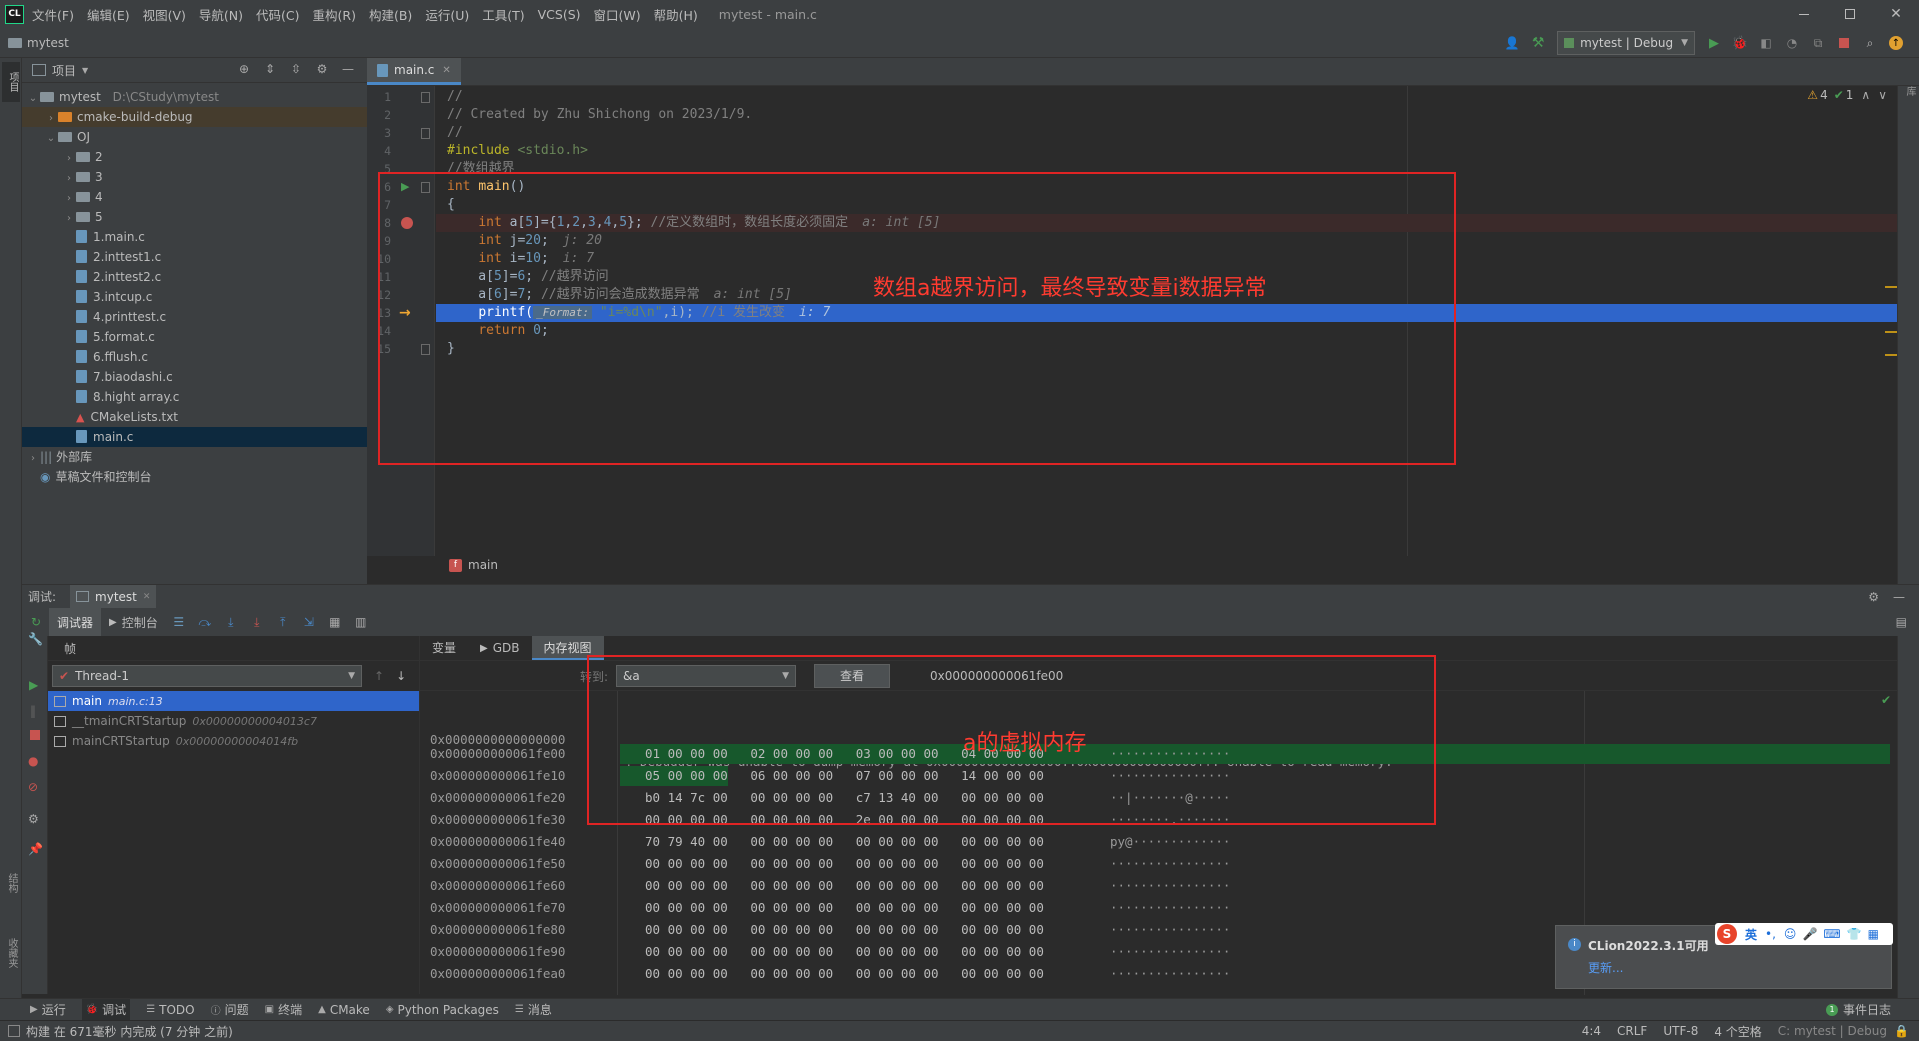  I want to click on tree-item: › 5, so click(194, 217).